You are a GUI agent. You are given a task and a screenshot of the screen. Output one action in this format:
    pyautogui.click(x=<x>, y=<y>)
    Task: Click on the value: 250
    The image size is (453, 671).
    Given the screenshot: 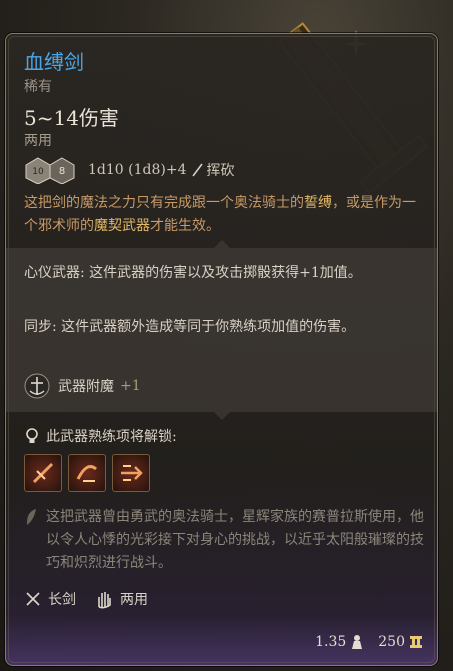 What is the action you would take?
    pyautogui.click(x=400, y=642)
    